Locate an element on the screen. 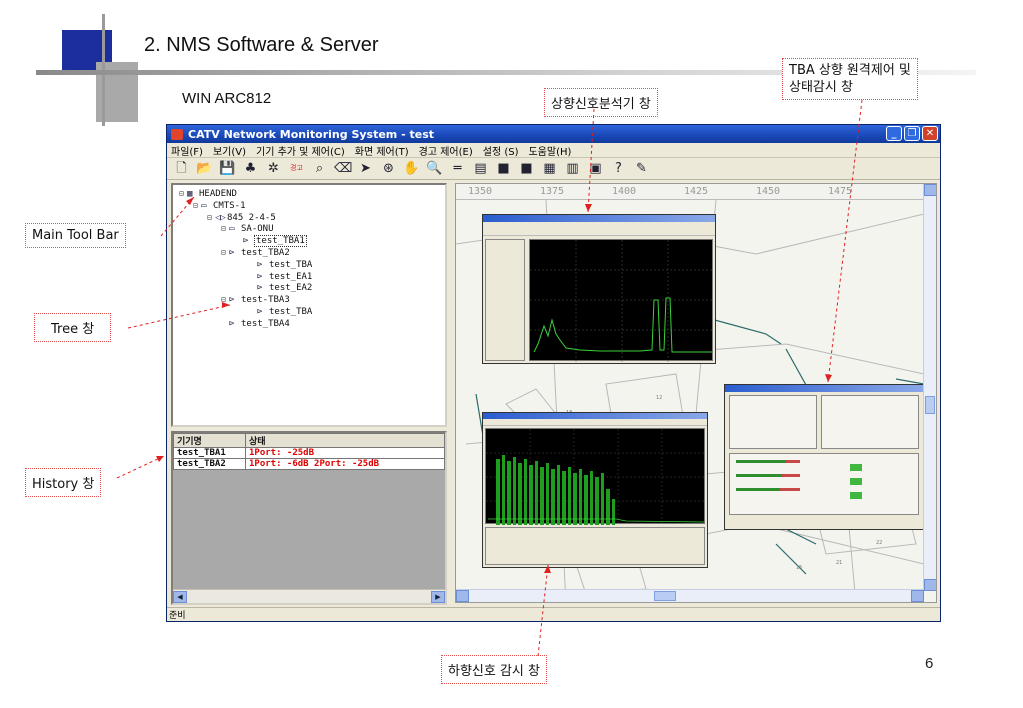 This screenshot has height=708, width=1023. device-add-icon: ♣ is located at coordinates (250, 168).